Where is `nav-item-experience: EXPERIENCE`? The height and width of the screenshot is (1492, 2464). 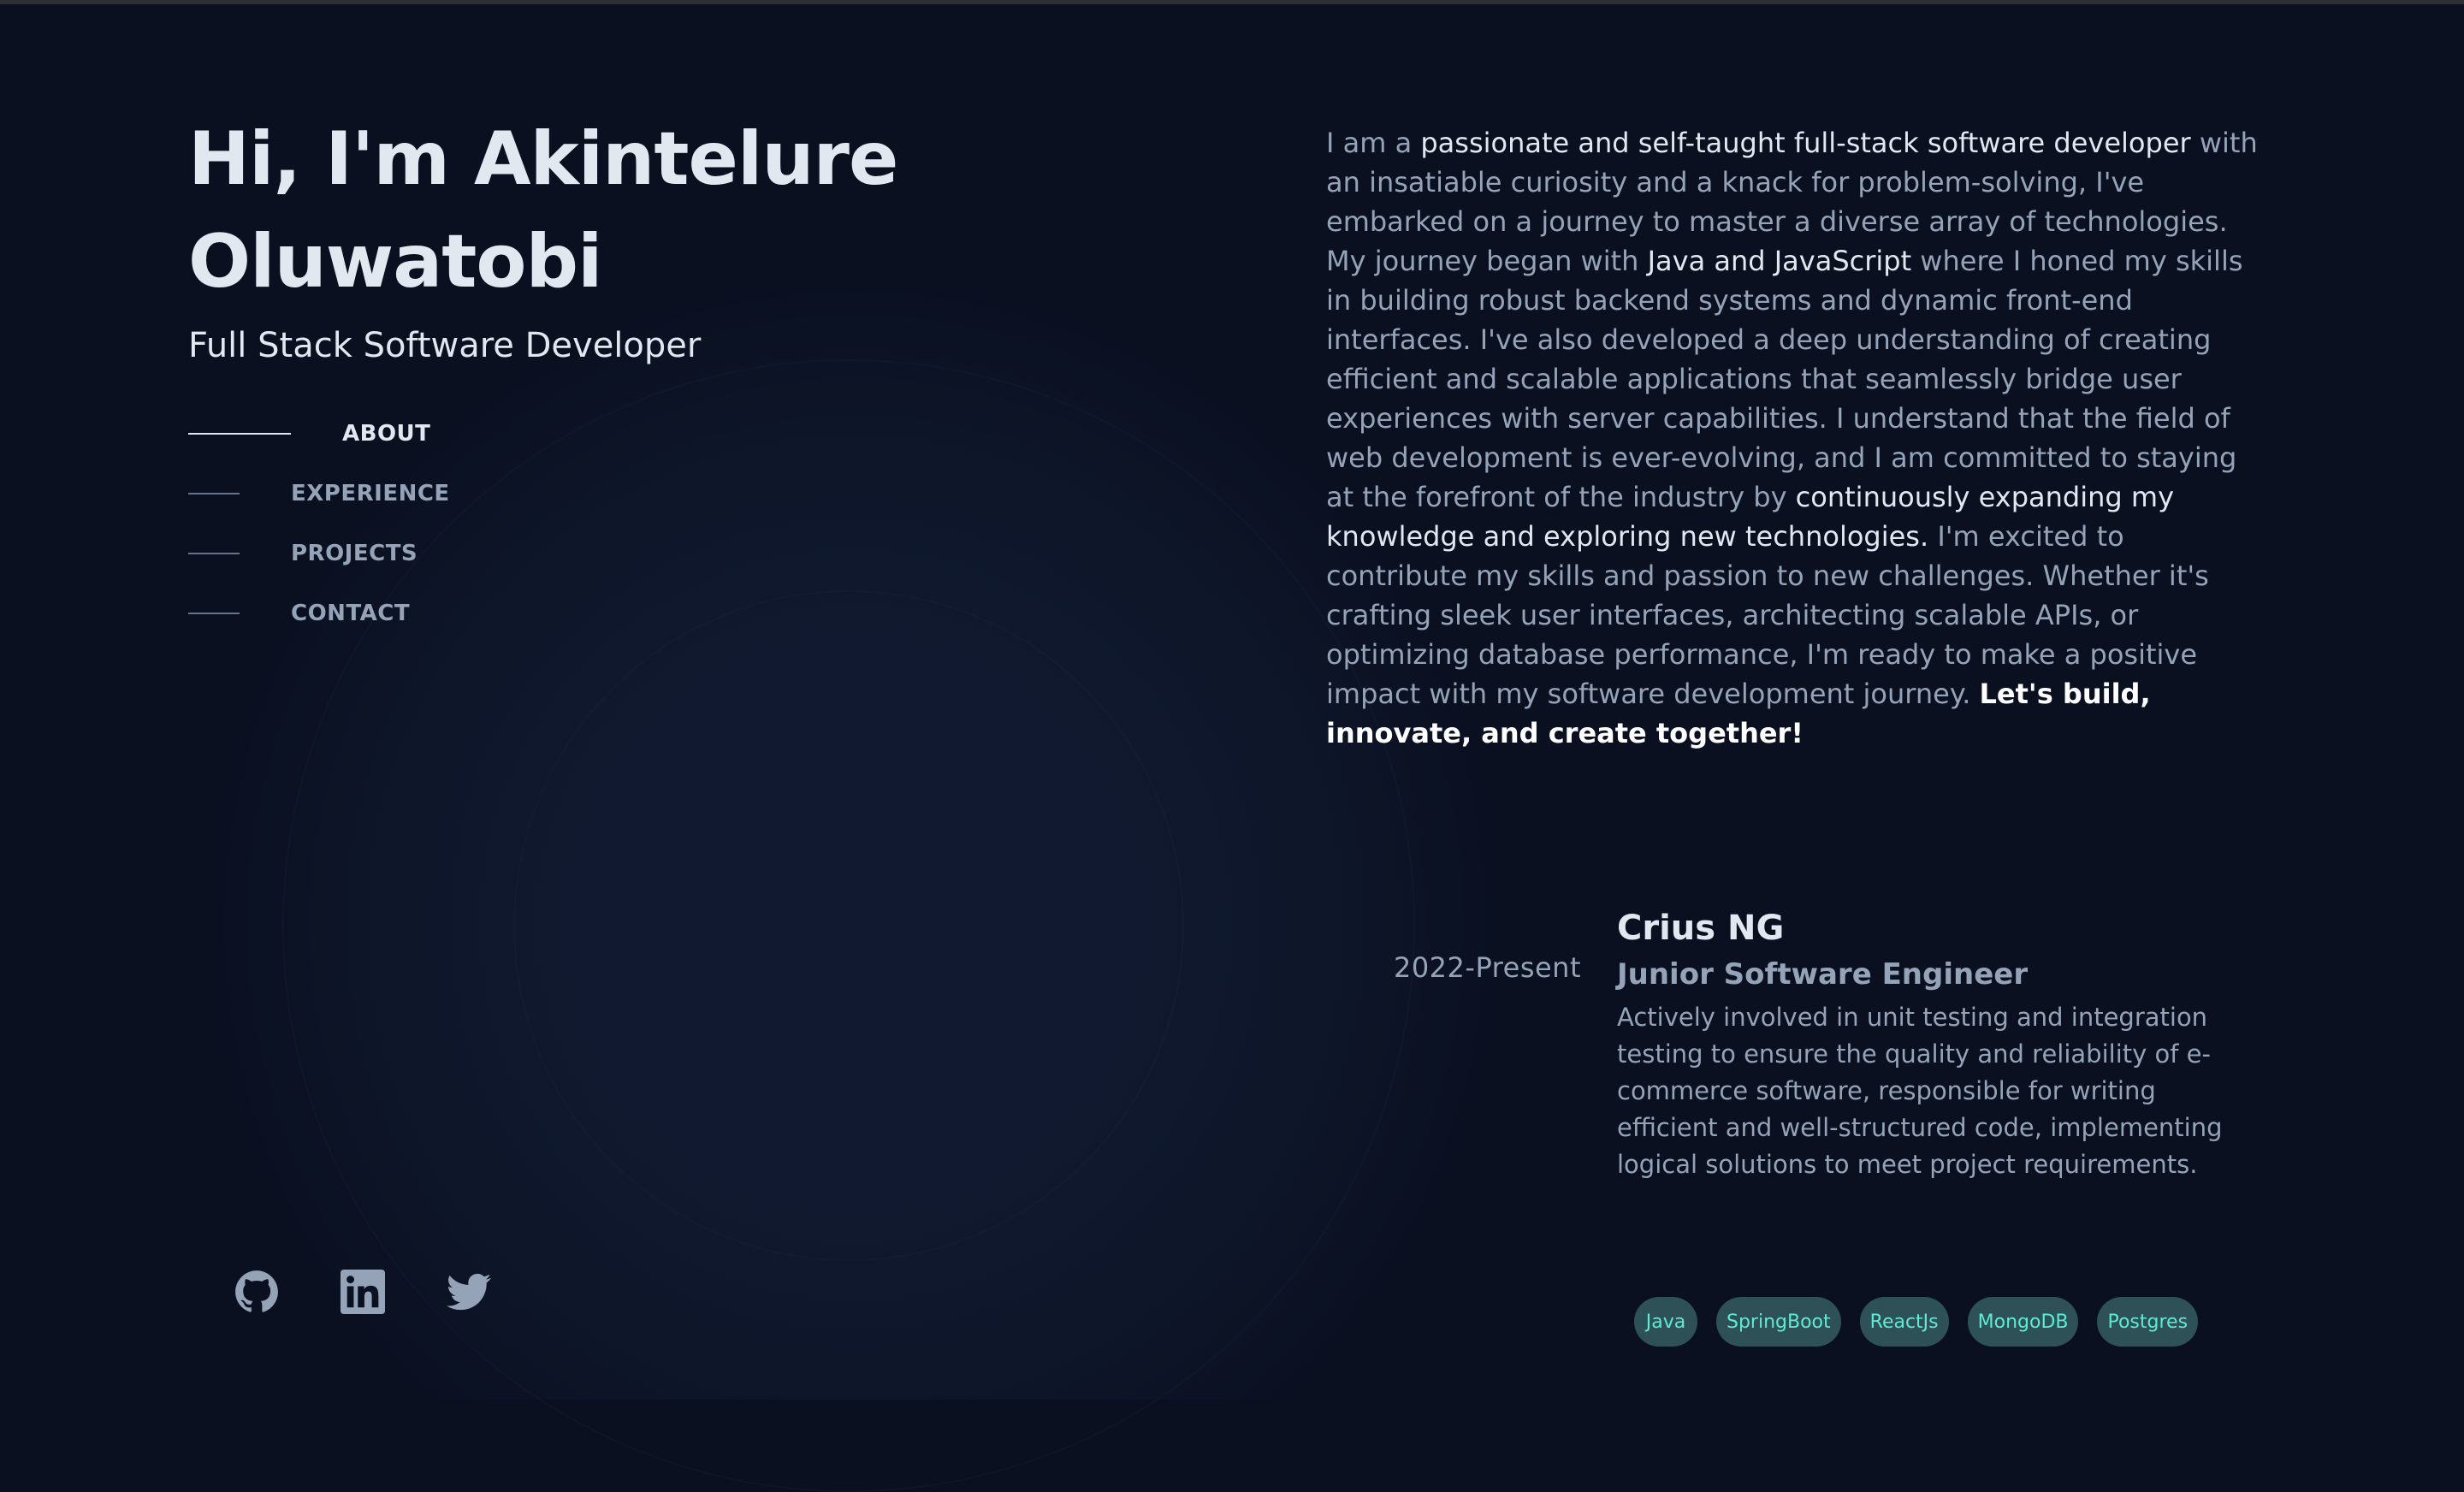 nav-item-experience: EXPERIENCE is located at coordinates (319, 494).